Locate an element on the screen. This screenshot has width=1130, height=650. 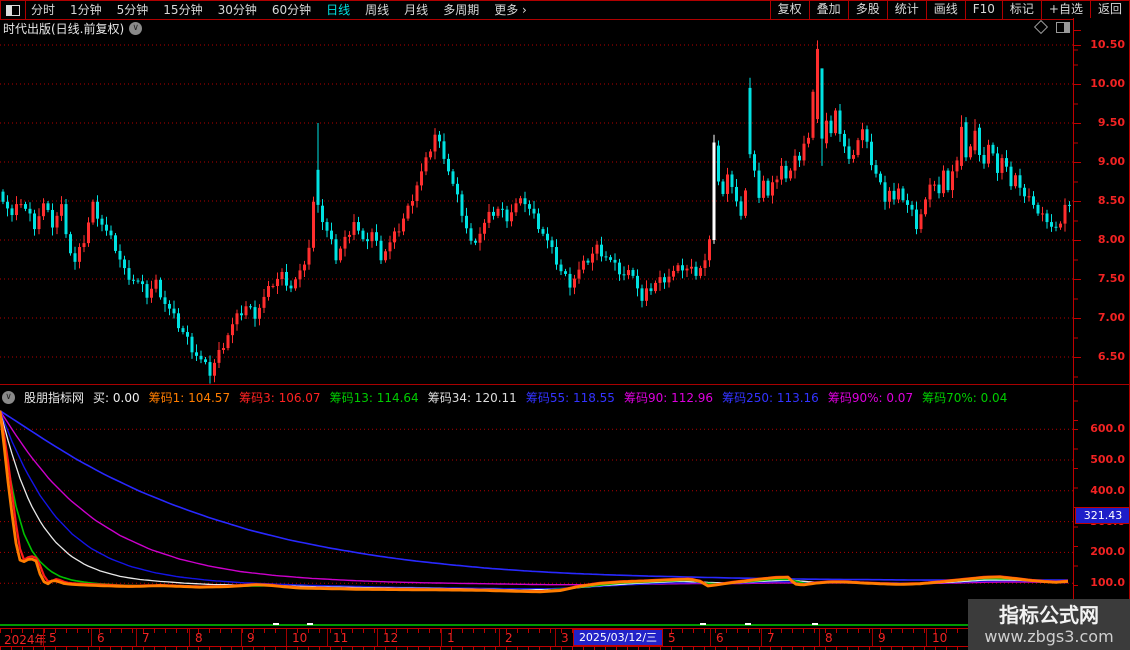
tab-timeframe-4: 30分钟 is located at coordinates (237, 10).